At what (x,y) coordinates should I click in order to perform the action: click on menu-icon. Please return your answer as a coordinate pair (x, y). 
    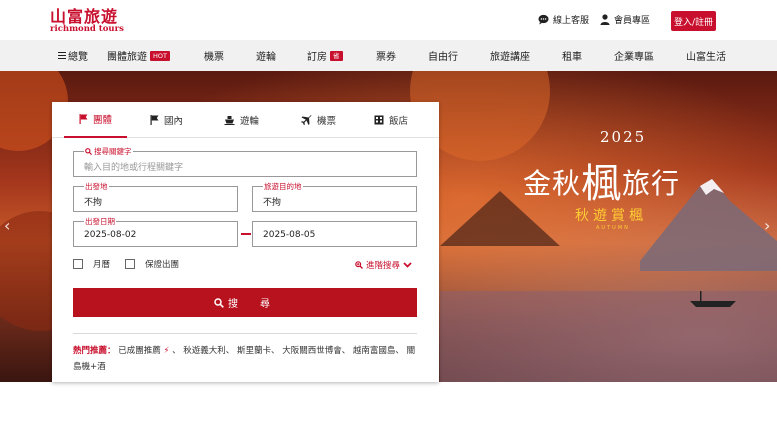
    Looking at the image, I should click on (62, 55).